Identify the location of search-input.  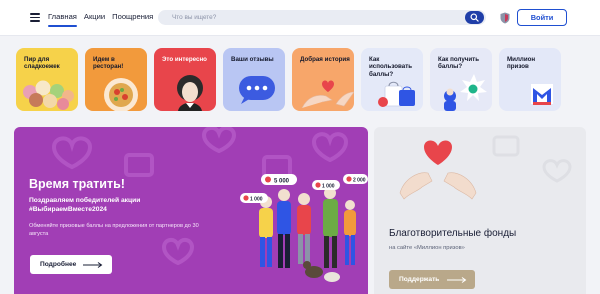
(317, 17).